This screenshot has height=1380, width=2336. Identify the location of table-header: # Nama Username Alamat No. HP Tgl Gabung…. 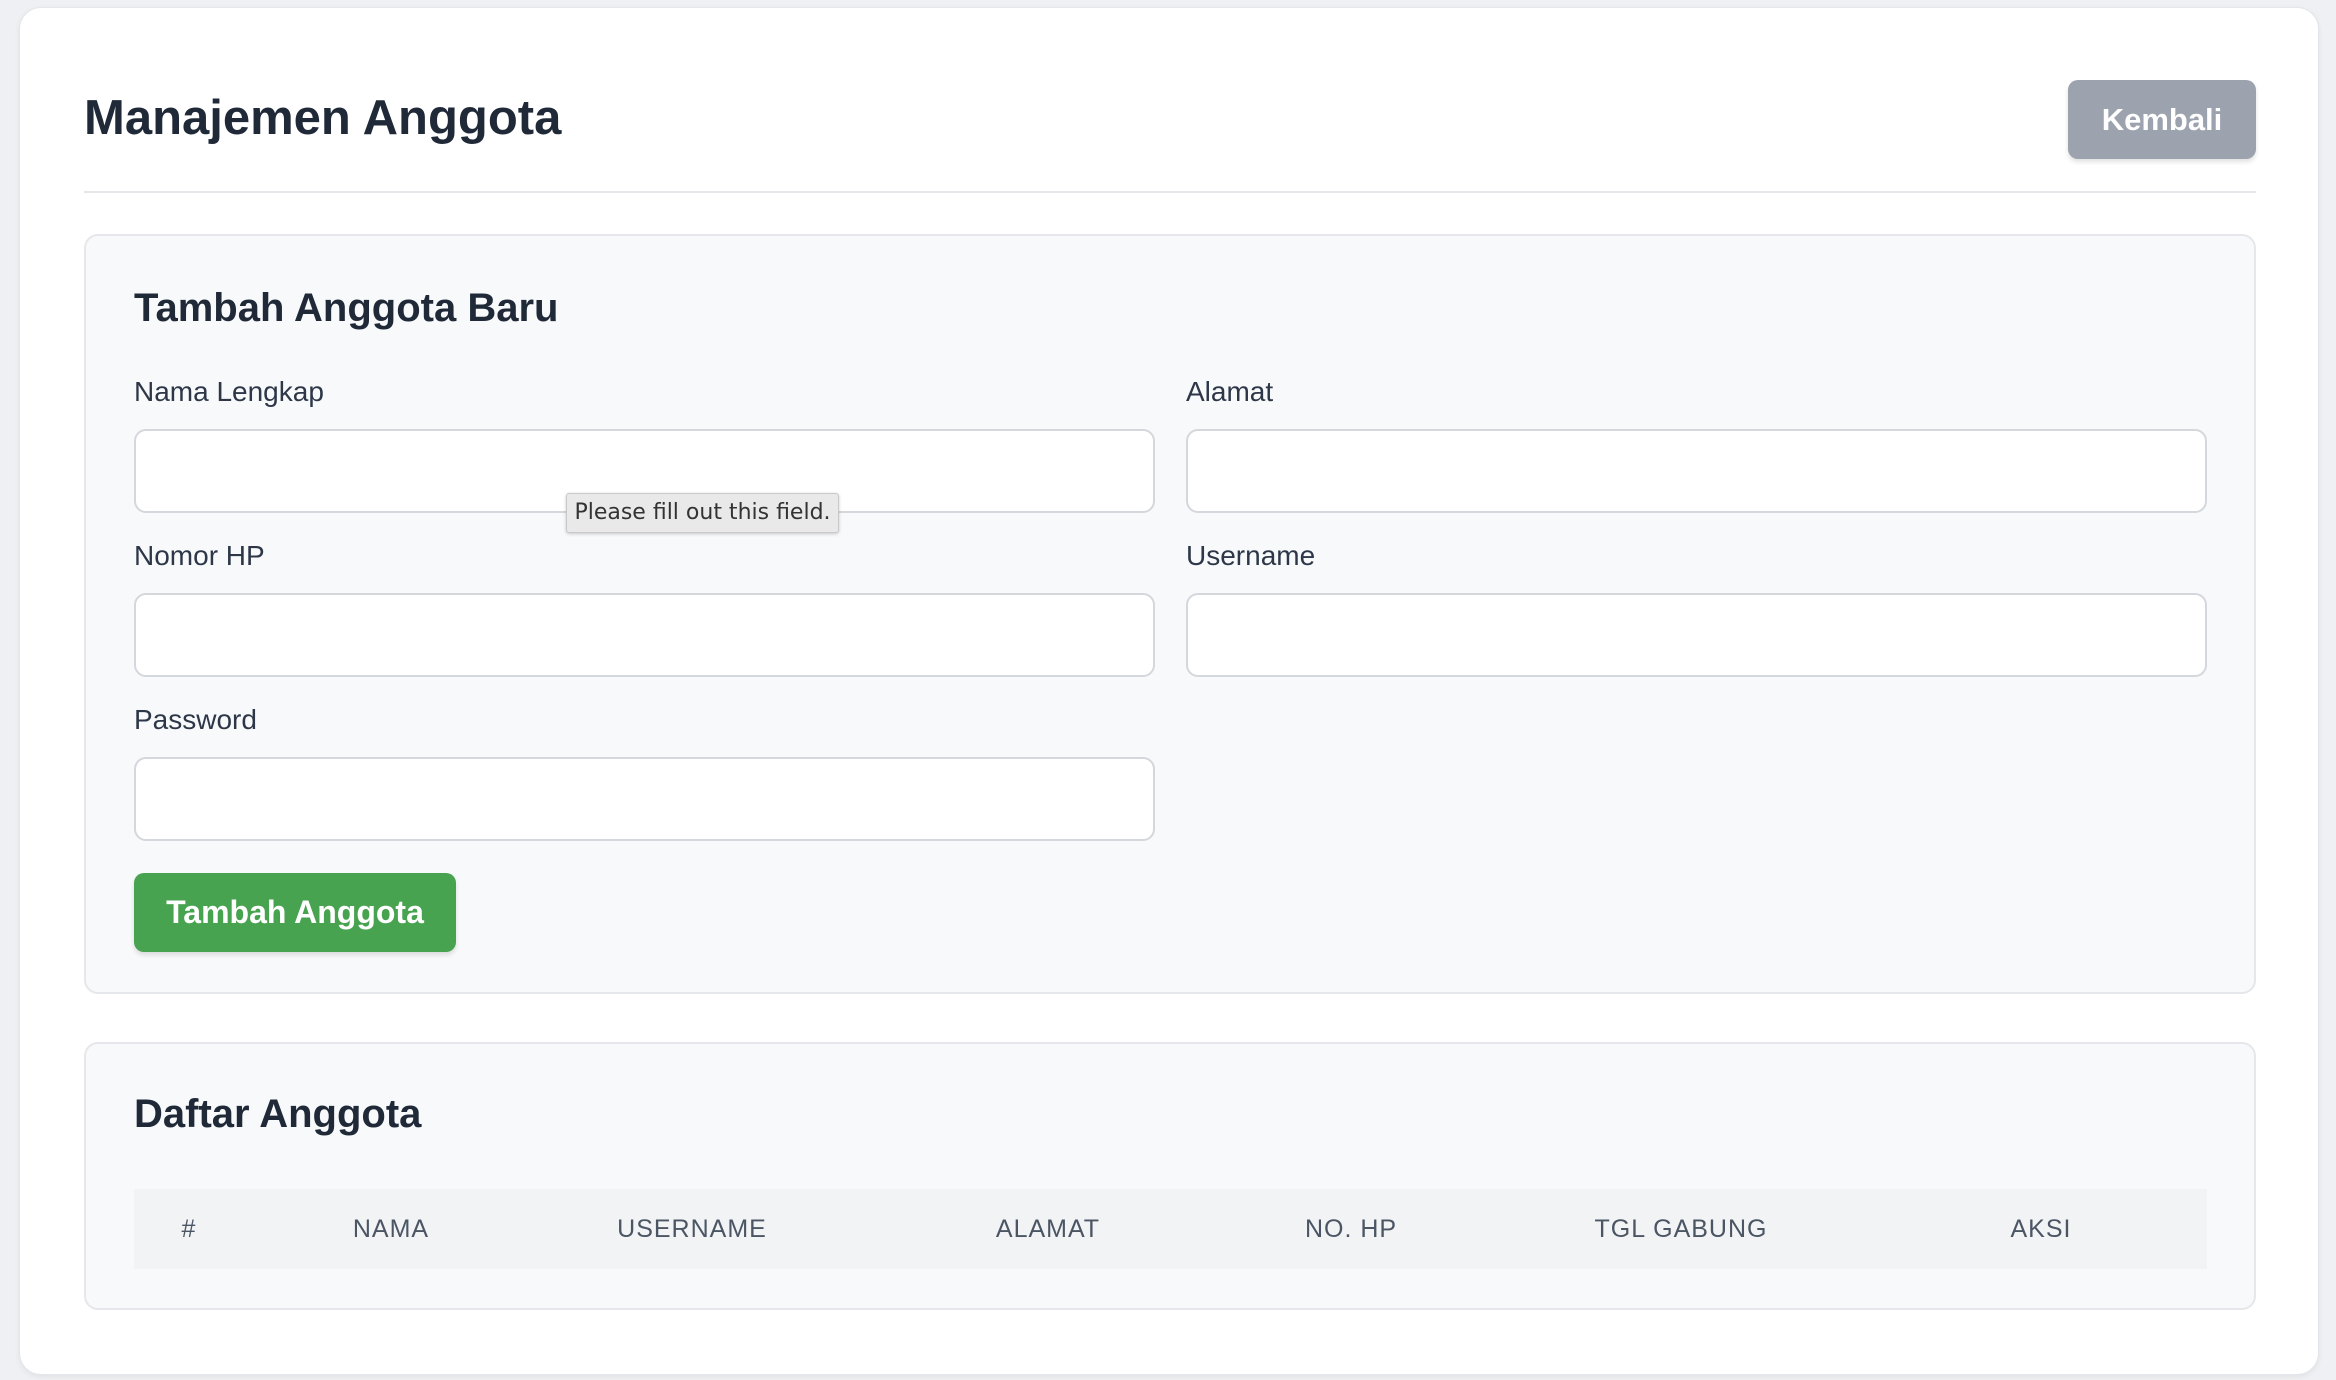
(1170, 1229).